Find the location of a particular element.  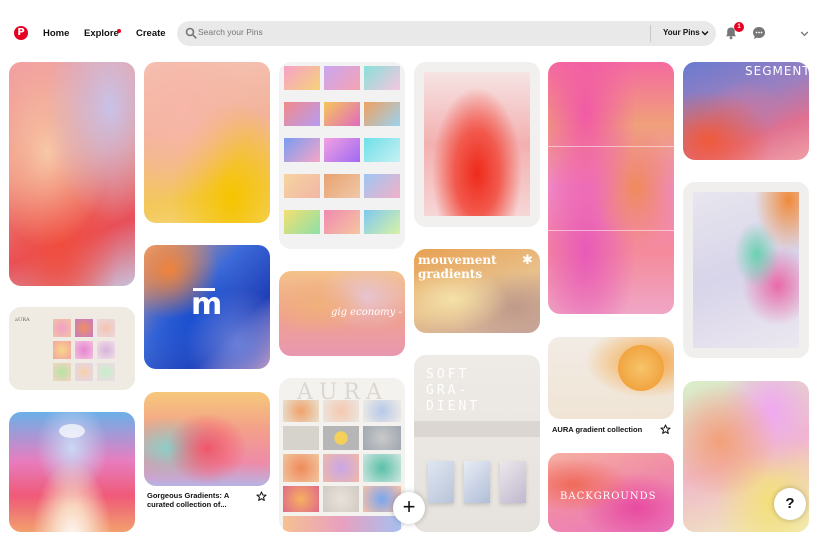

help-button: ? is located at coordinates (790, 504).